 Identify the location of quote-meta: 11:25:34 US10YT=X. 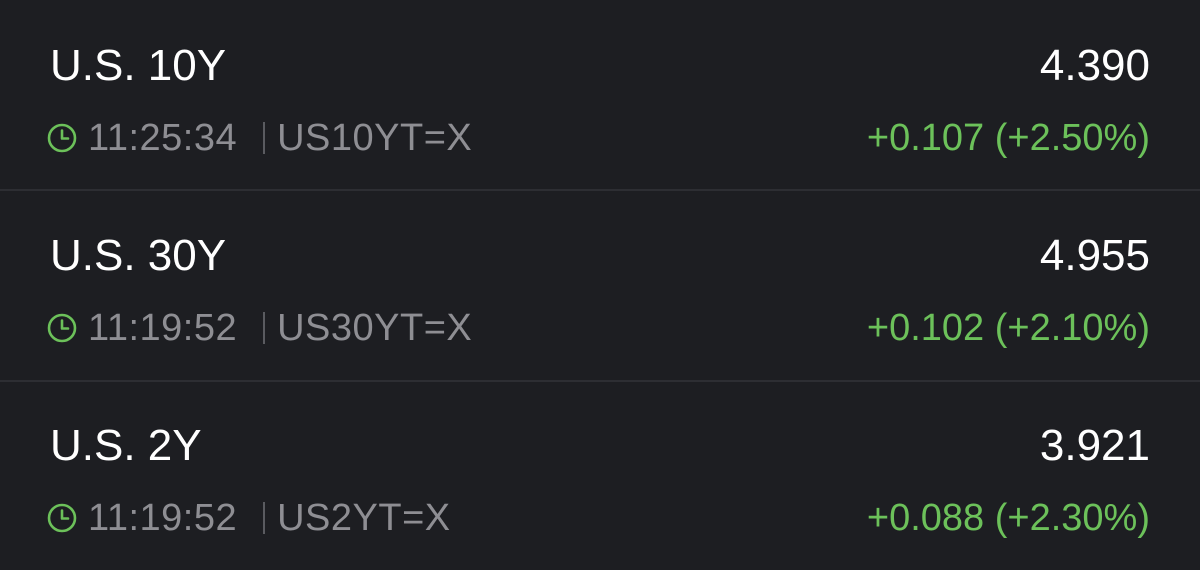
(259, 138).